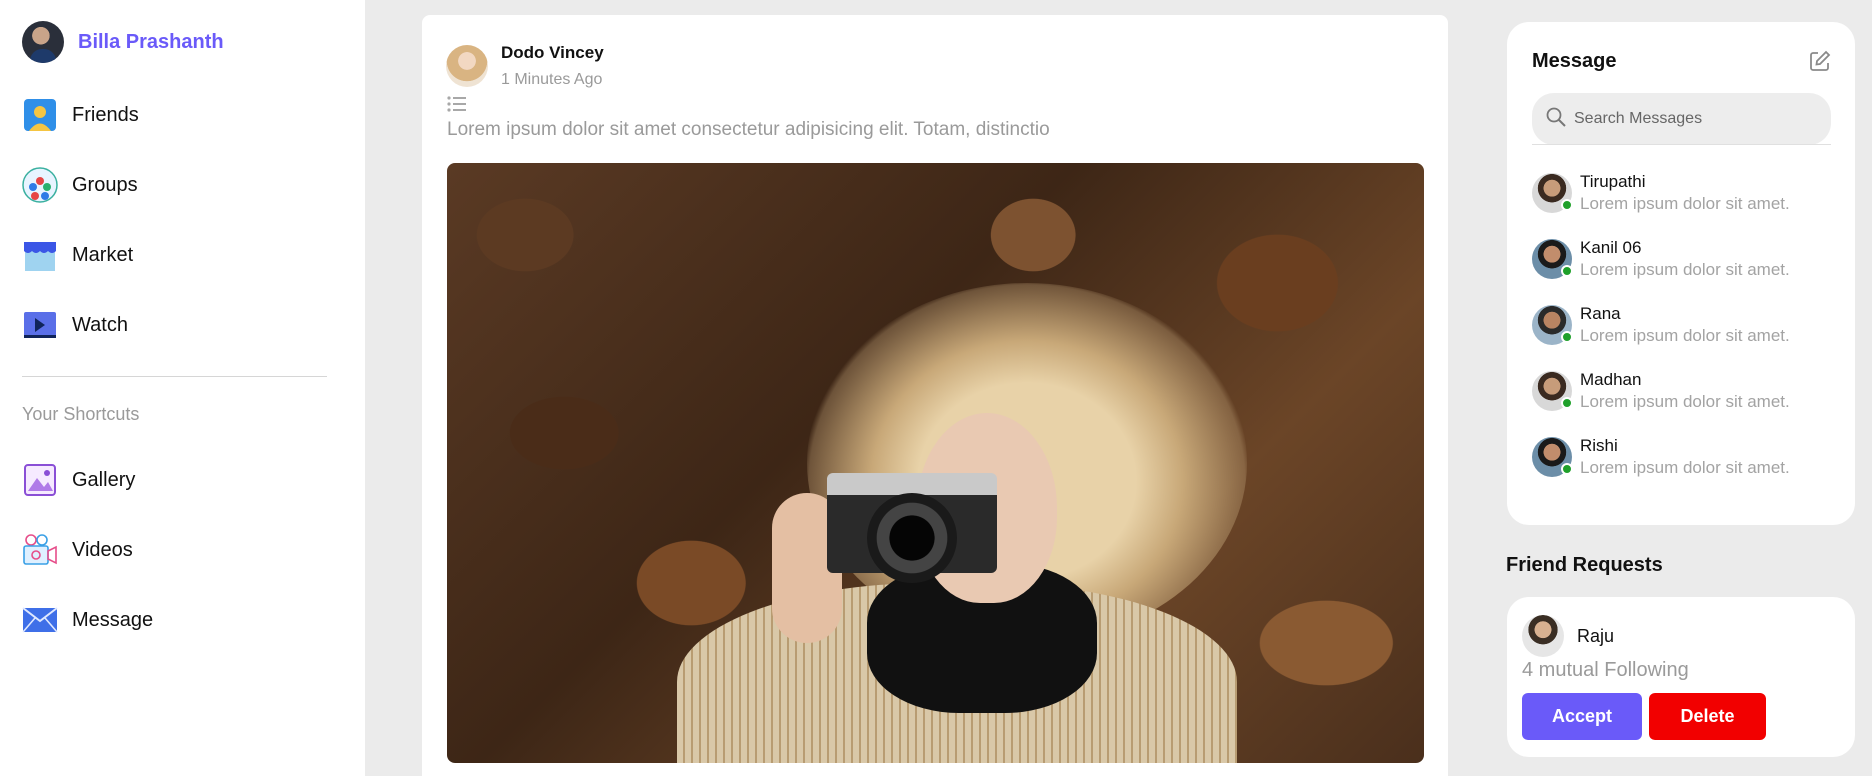 This screenshot has width=1872, height=776. Describe the element at coordinates (102, 549) in the screenshot. I see `sidebar-item-label: Videos` at that location.